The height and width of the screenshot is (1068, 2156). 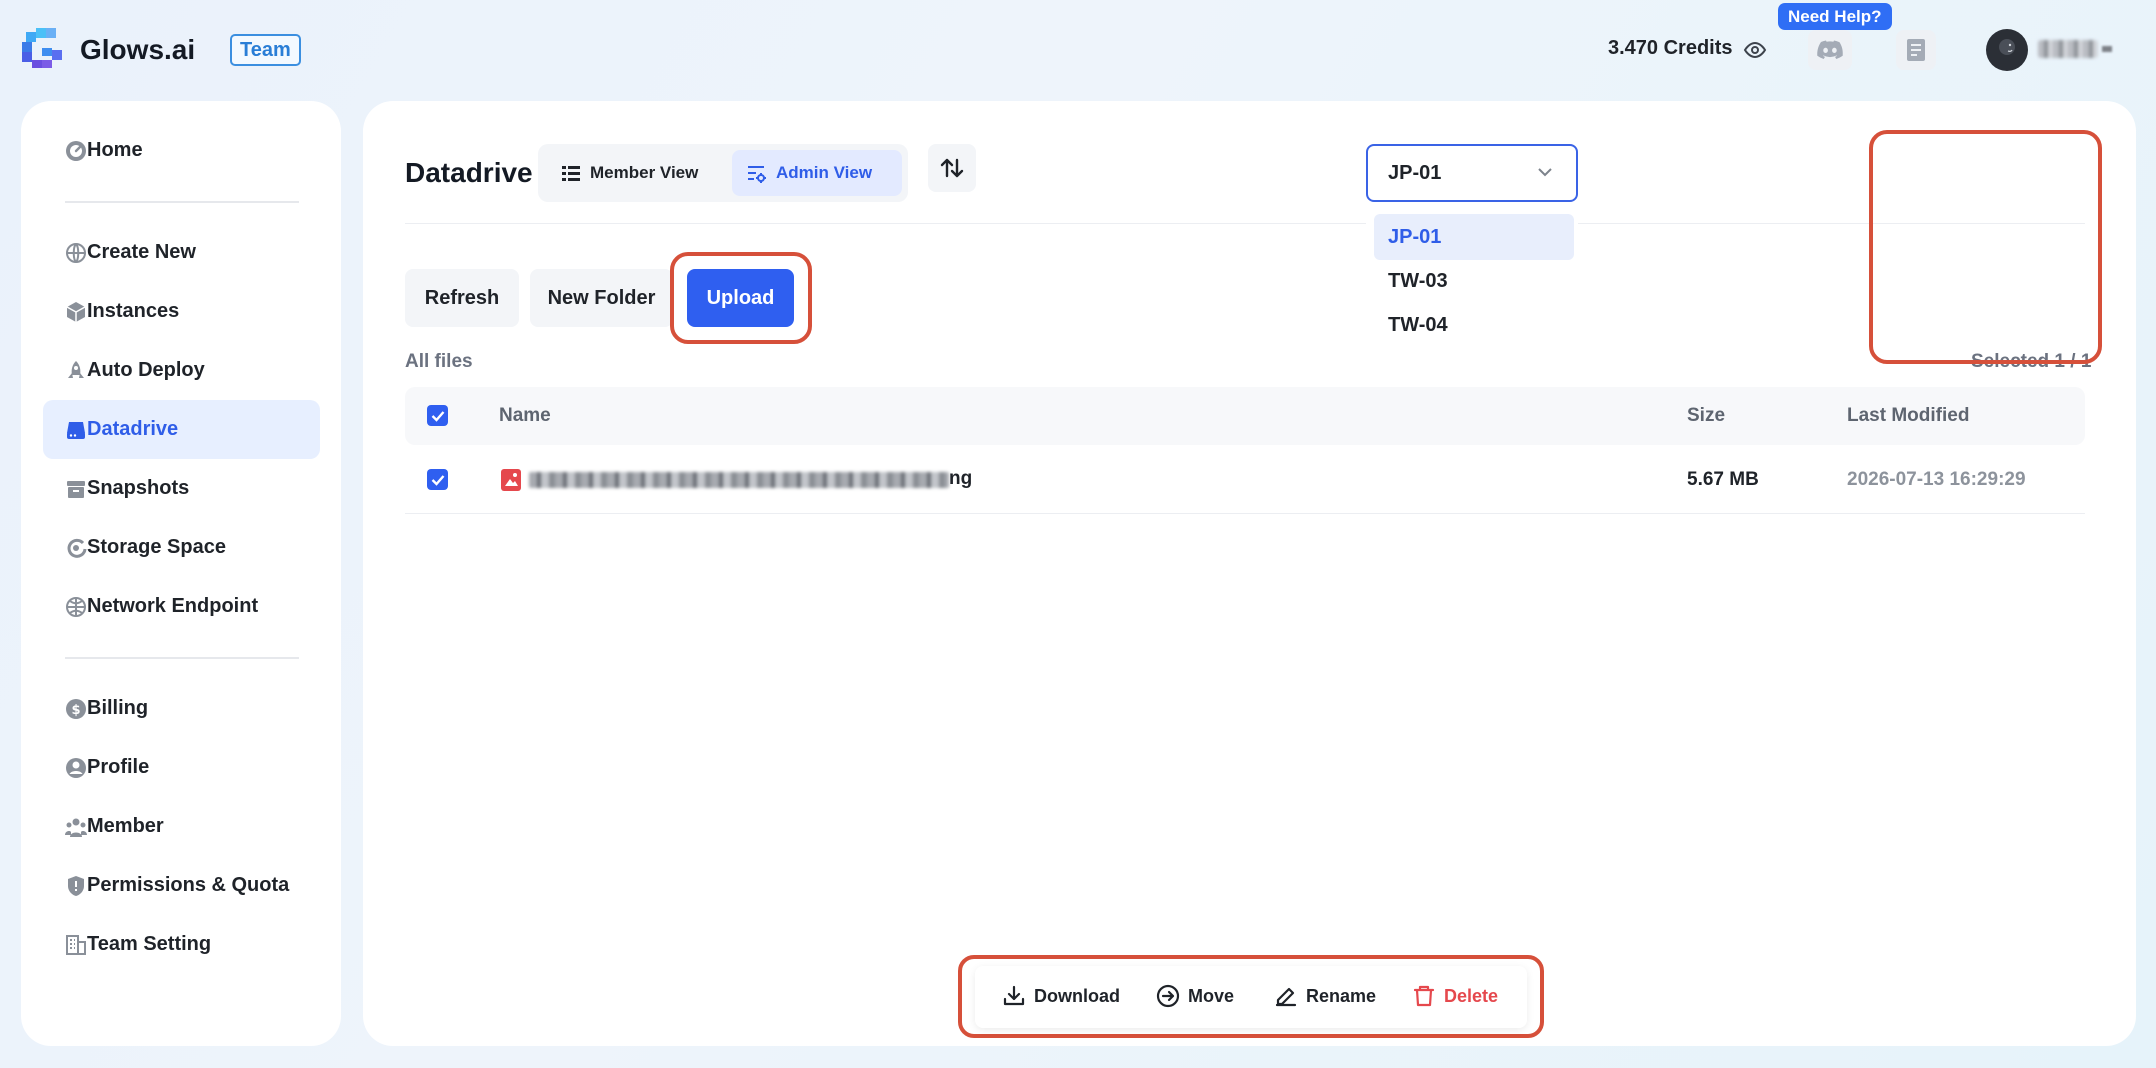 What do you see at coordinates (1325, 996) in the screenshot?
I see `rename-button: Rename` at bounding box center [1325, 996].